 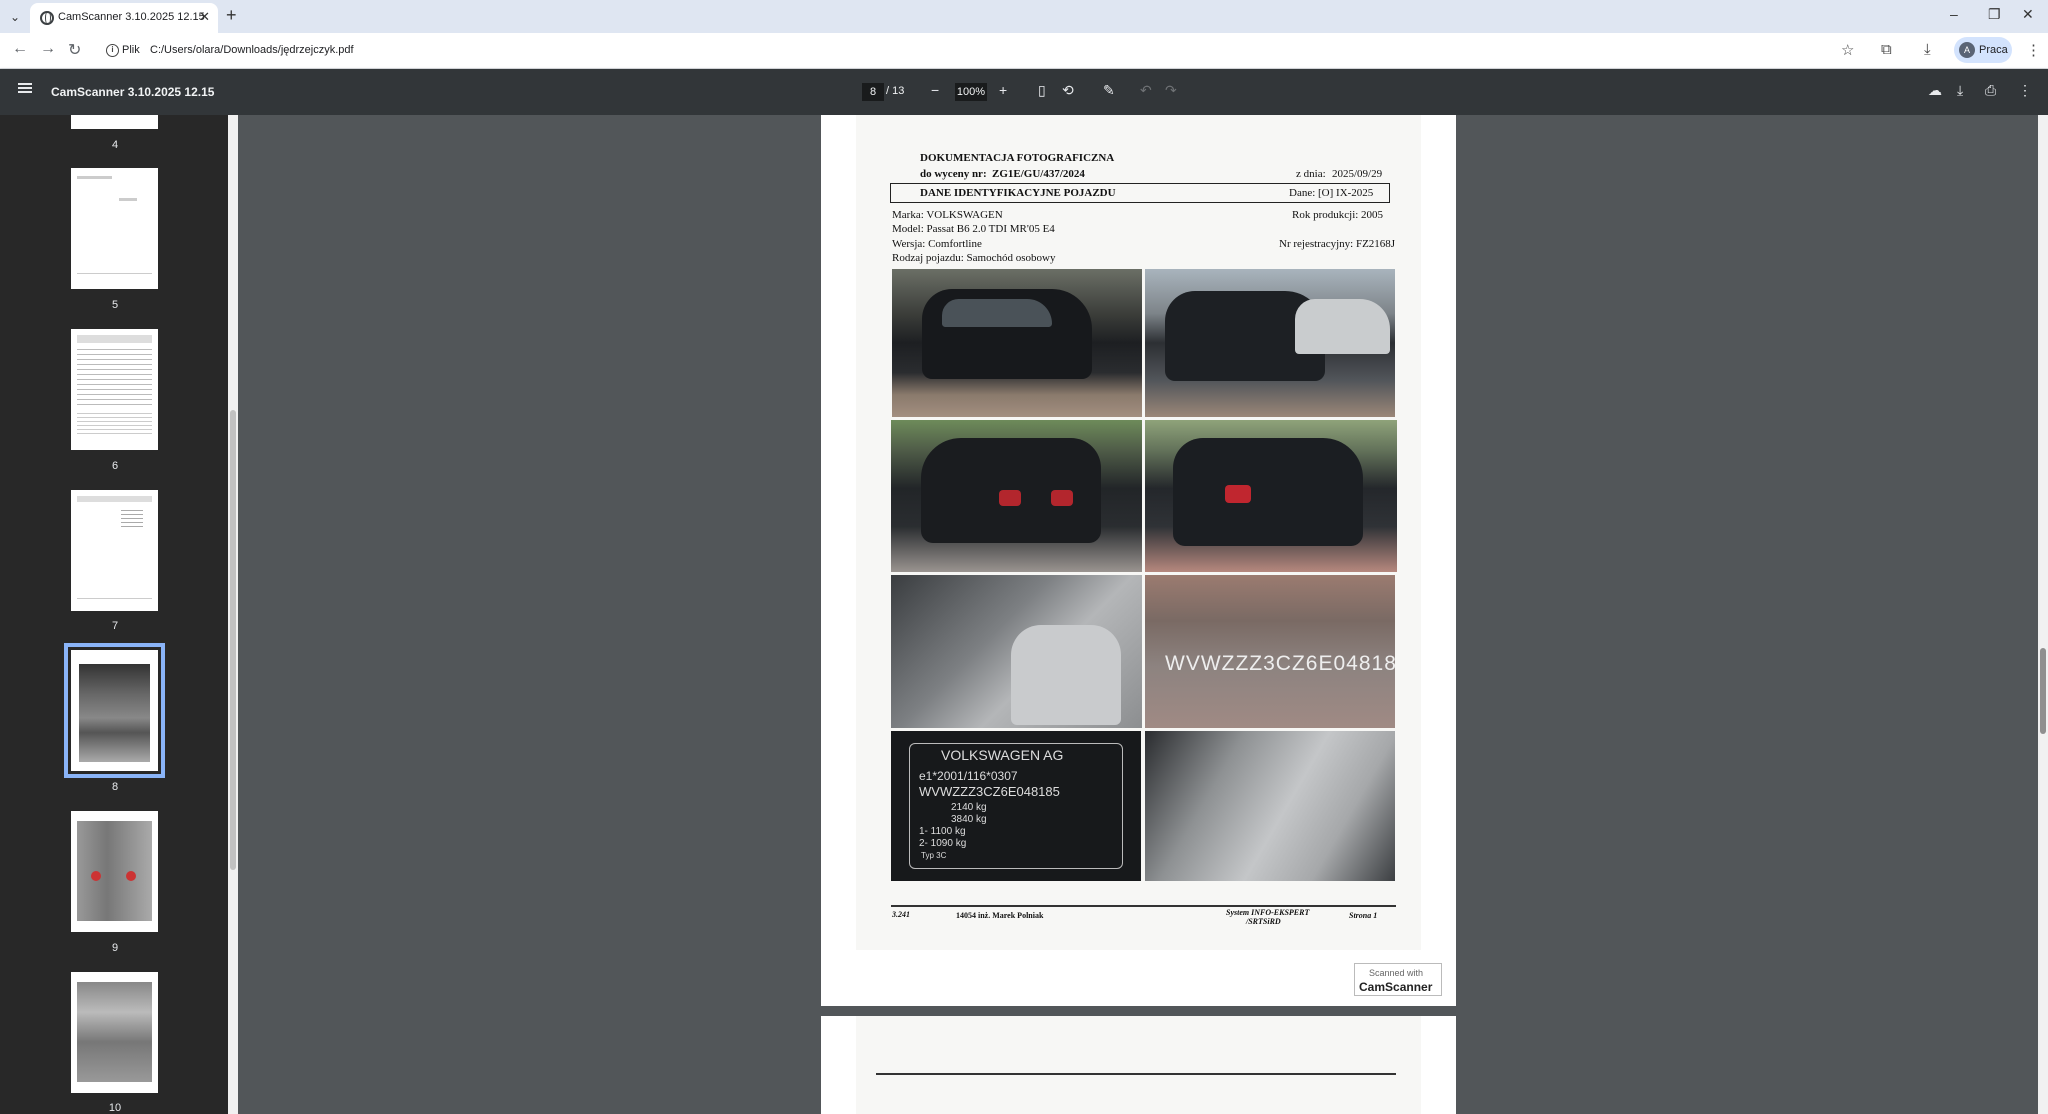 What do you see at coordinates (74, 50) in the screenshot?
I see `reload-icon: ↻` at bounding box center [74, 50].